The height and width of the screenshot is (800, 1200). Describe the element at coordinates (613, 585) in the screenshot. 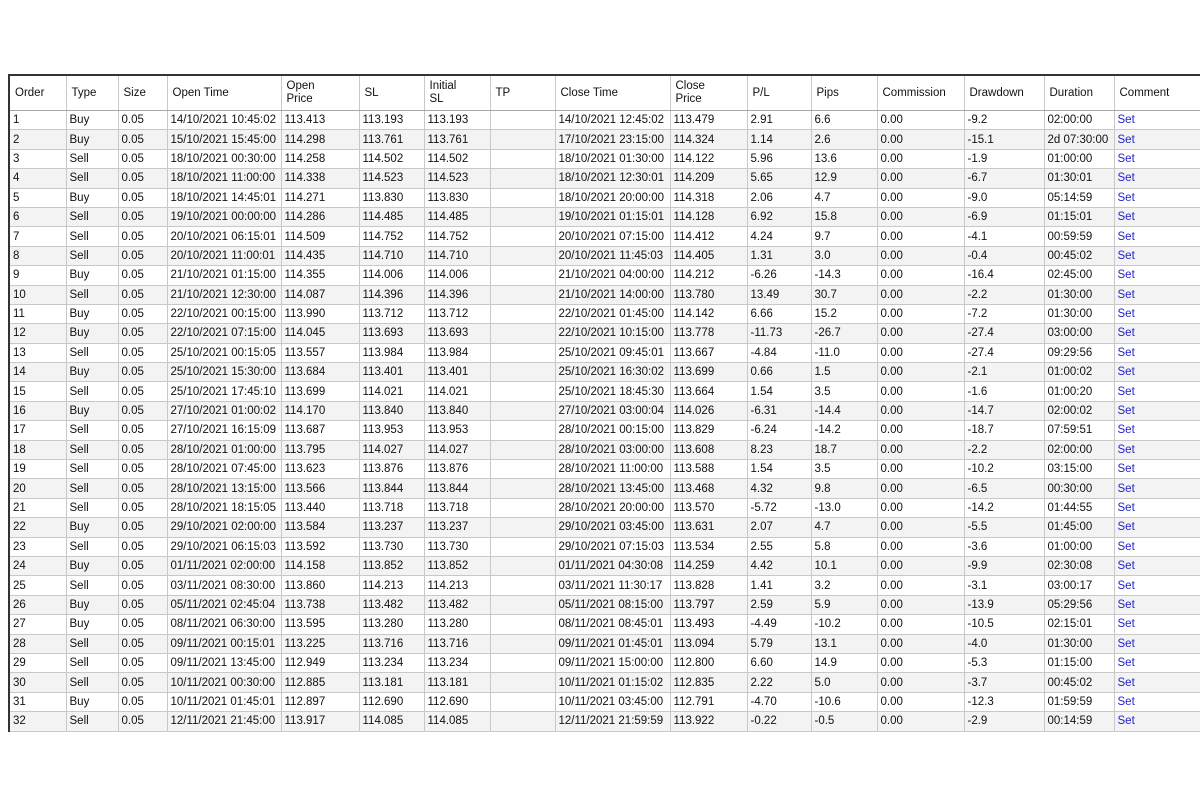

I see `cell-close-time: 03/11/2021 11:30:17` at that location.